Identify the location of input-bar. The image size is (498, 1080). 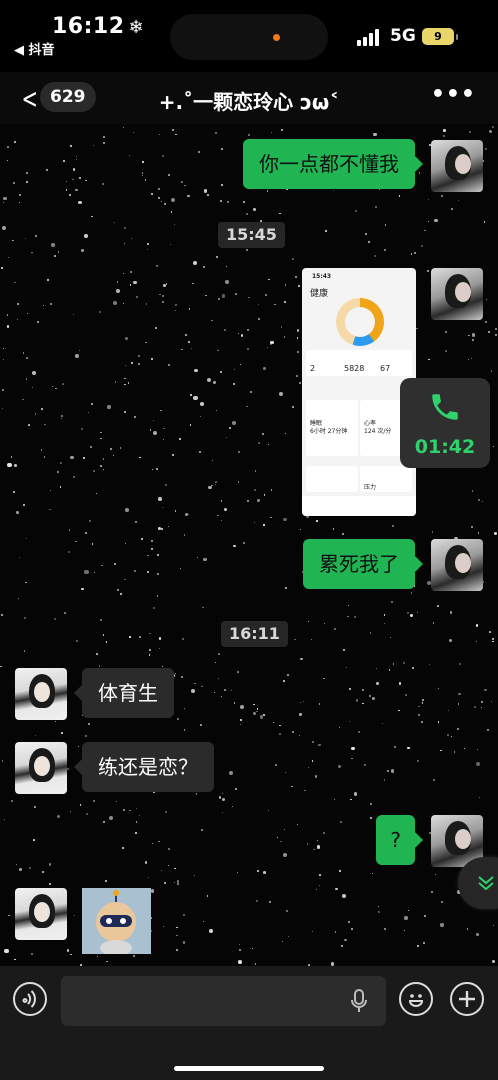
(249, 1023).